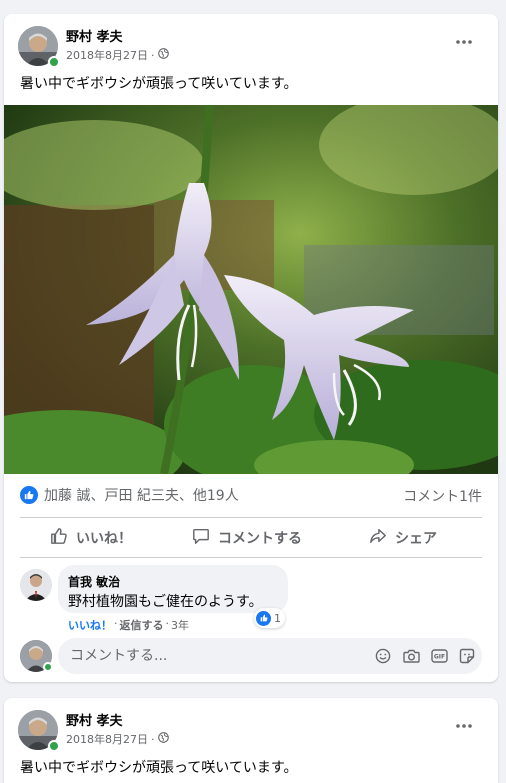 The height and width of the screenshot is (783, 506). I want to click on commenter-name: 首我 敏治, so click(94, 581).